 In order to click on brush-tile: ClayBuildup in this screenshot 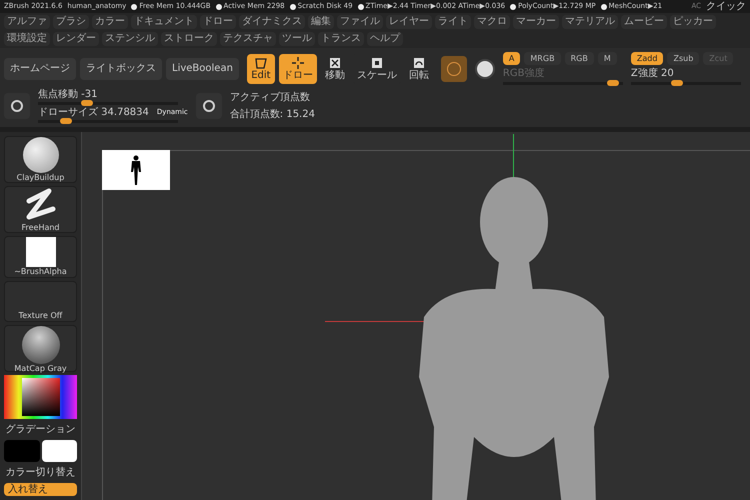, I will do `click(40, 159)`.